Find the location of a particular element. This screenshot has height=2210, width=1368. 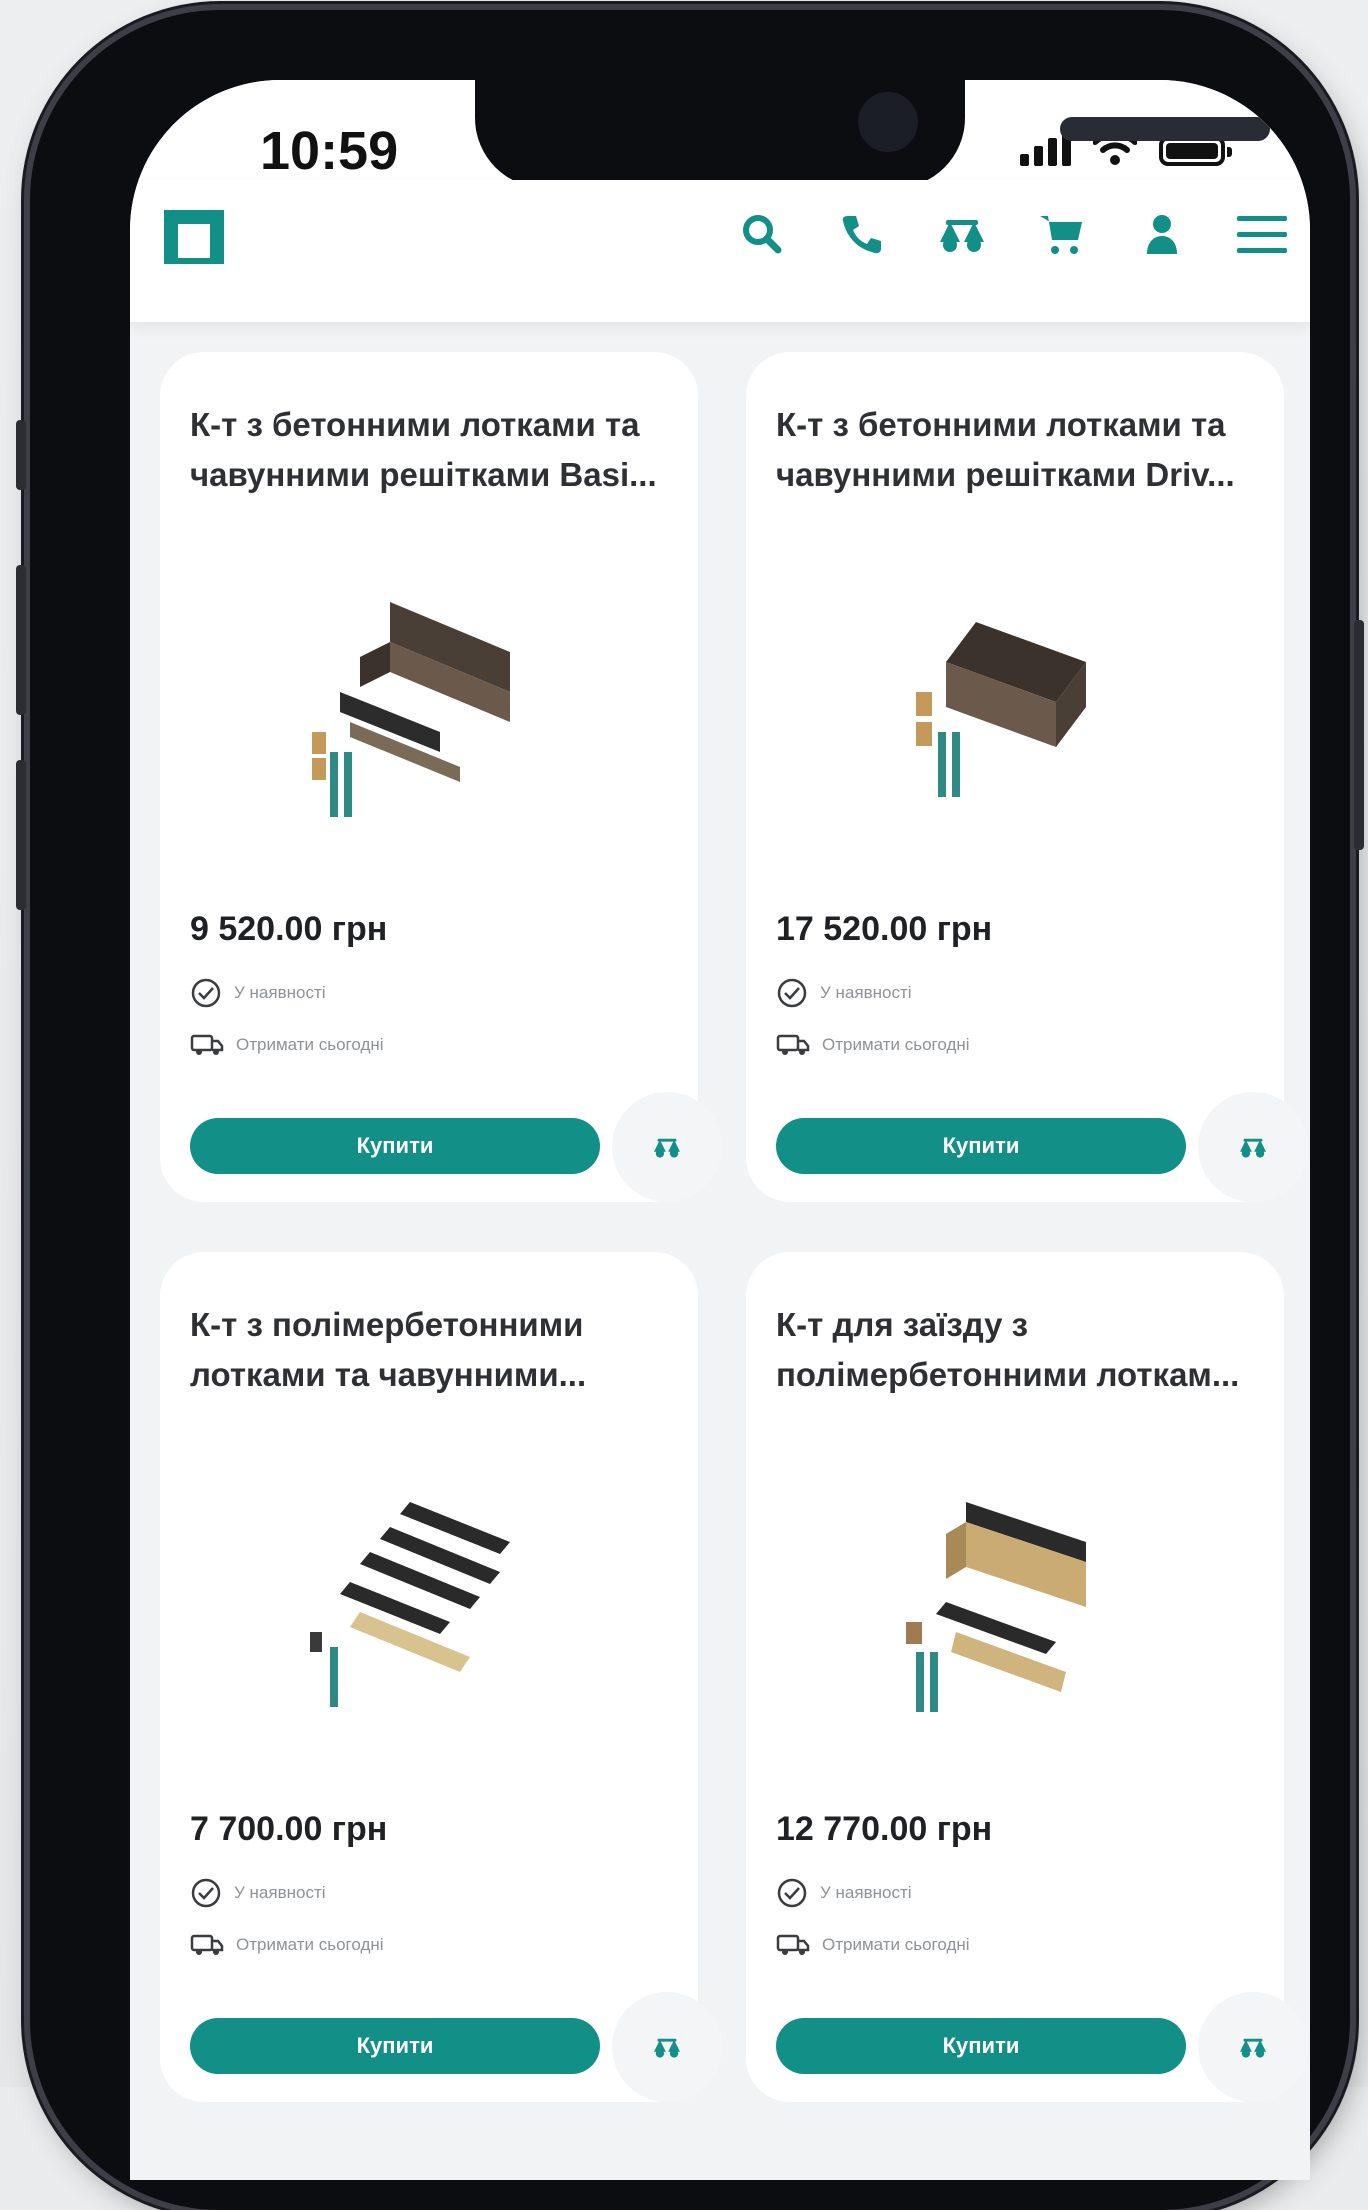

volume-up-button is located at coordinates (21, 640).